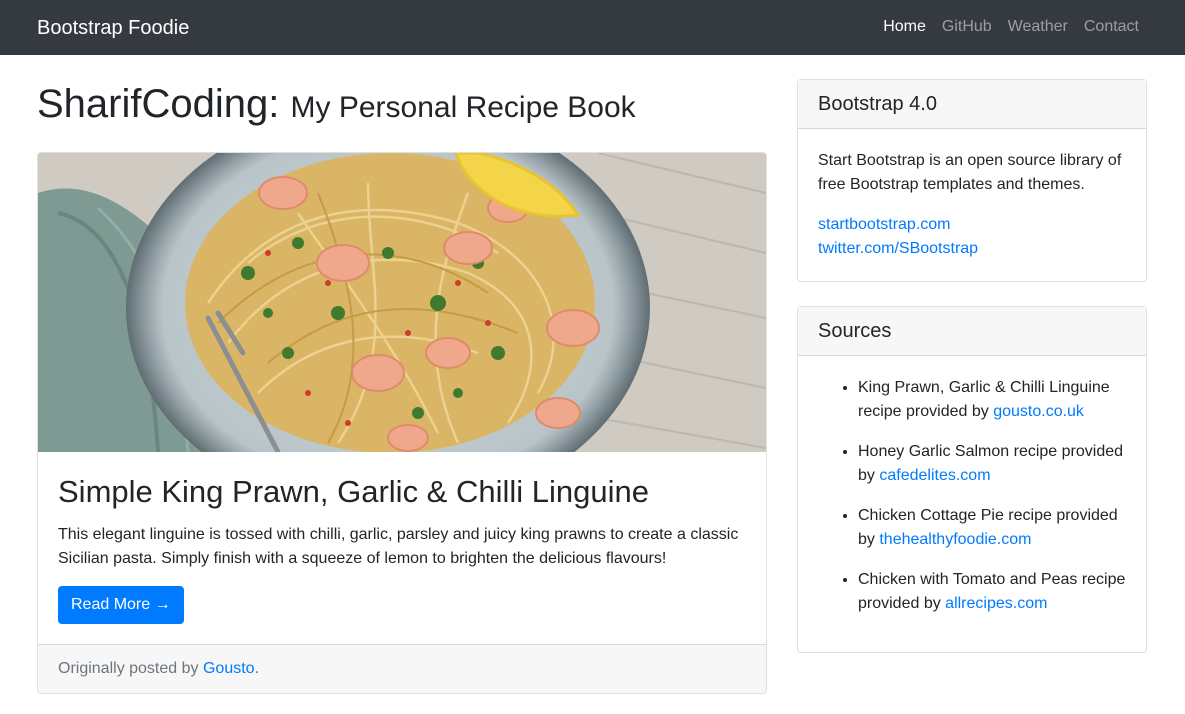 The height and width of the screenshot is (714, 1185). What do you see at coordinates (121, 605) in the screenshot?
I see `read-more-button: Read More →` at bounding box center [121, 605].